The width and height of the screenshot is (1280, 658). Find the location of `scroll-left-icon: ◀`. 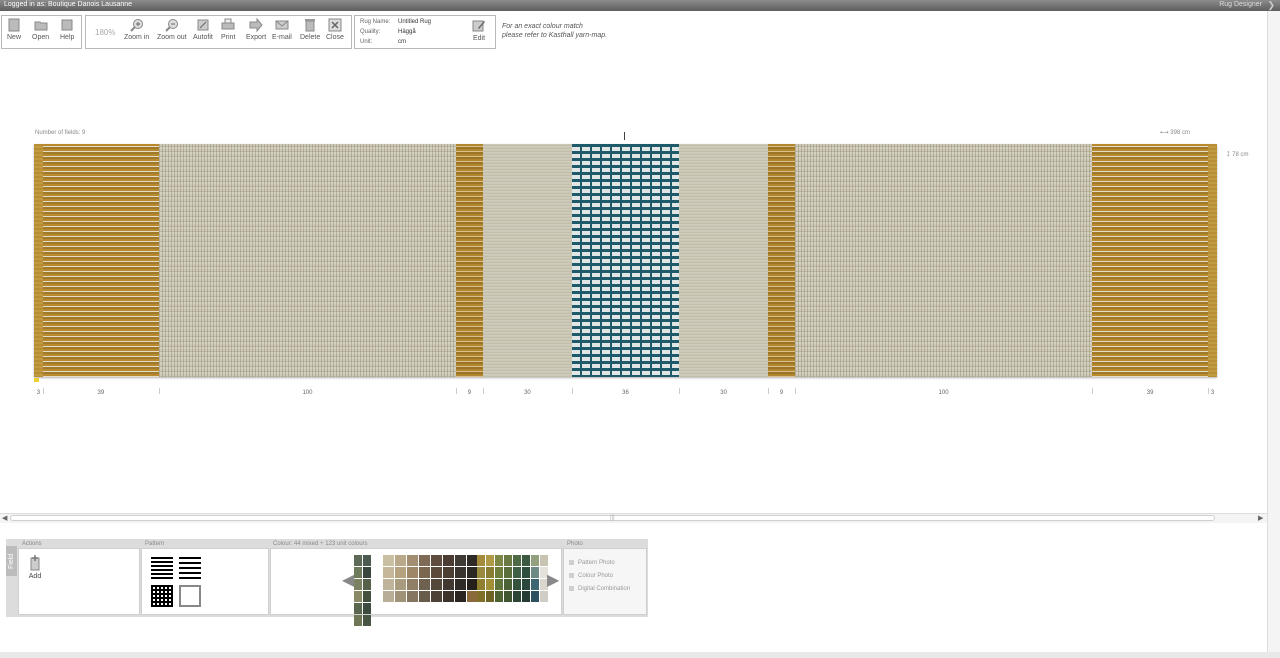

scroll-left-icon: ◀ is located at coordinates (4, 518).